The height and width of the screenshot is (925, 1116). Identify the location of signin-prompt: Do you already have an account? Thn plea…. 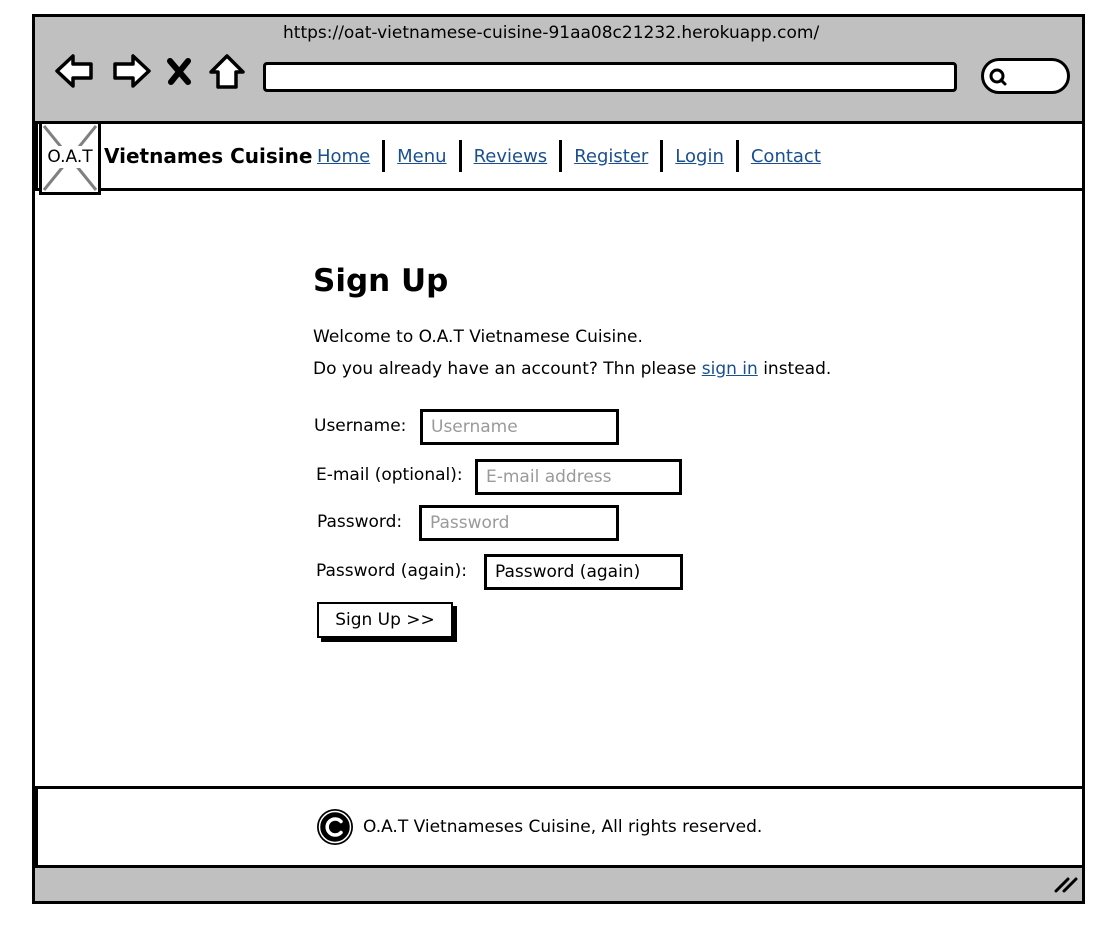
(572, 369).